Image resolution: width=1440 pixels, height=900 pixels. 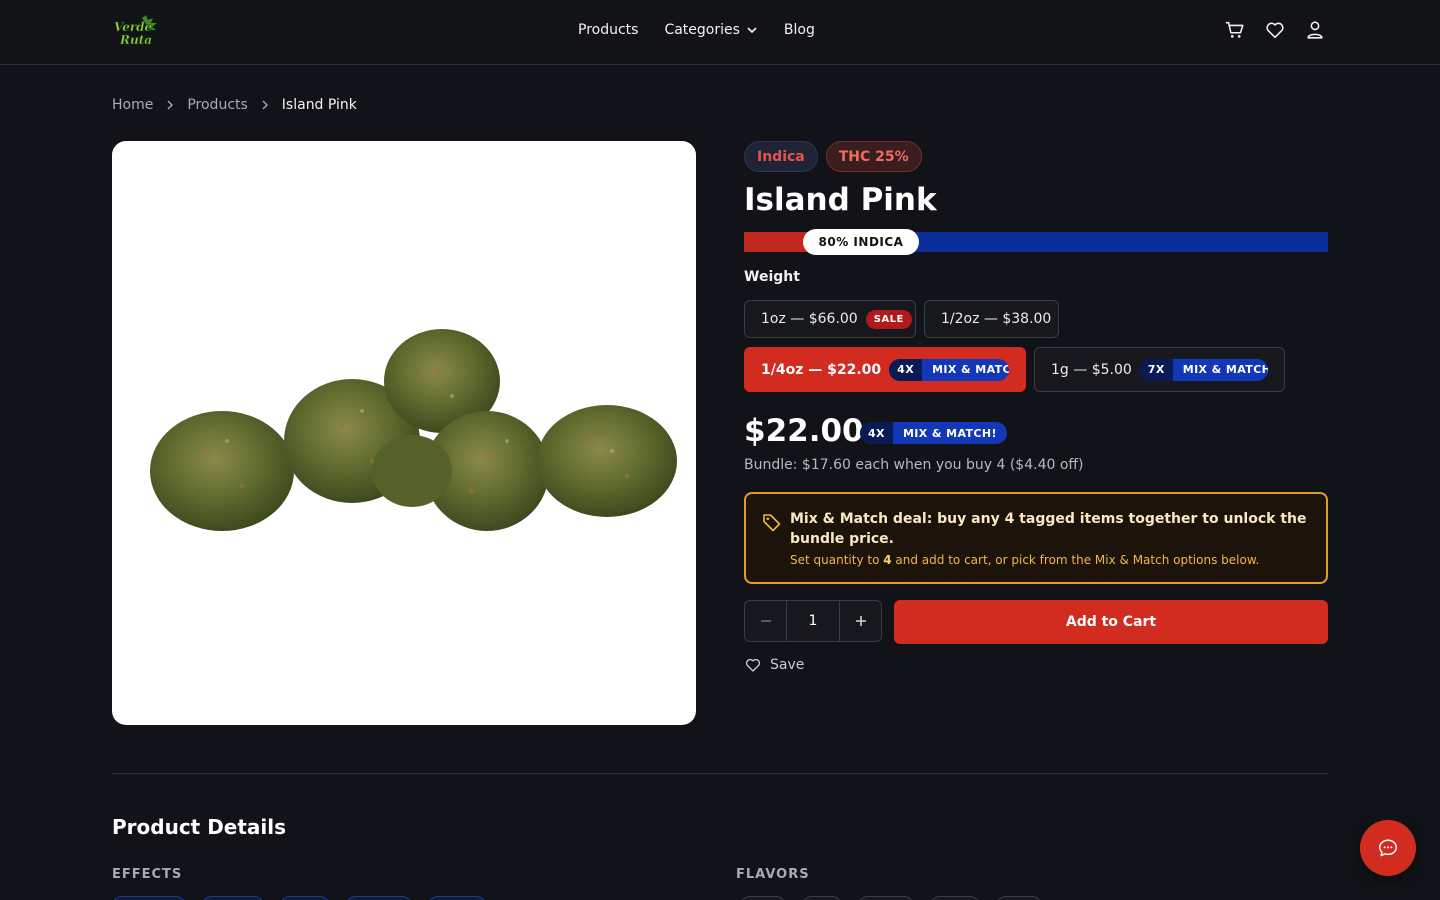 I want to click on flavors-chips, so click(x=891, y=898).